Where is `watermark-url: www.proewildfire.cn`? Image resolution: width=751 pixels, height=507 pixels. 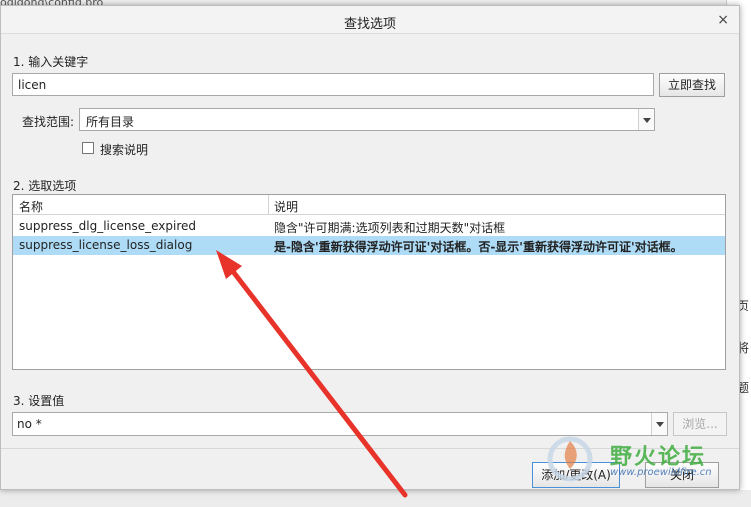
watermark-url: www.proewildfire.cn is located at coordinates (661, 472).